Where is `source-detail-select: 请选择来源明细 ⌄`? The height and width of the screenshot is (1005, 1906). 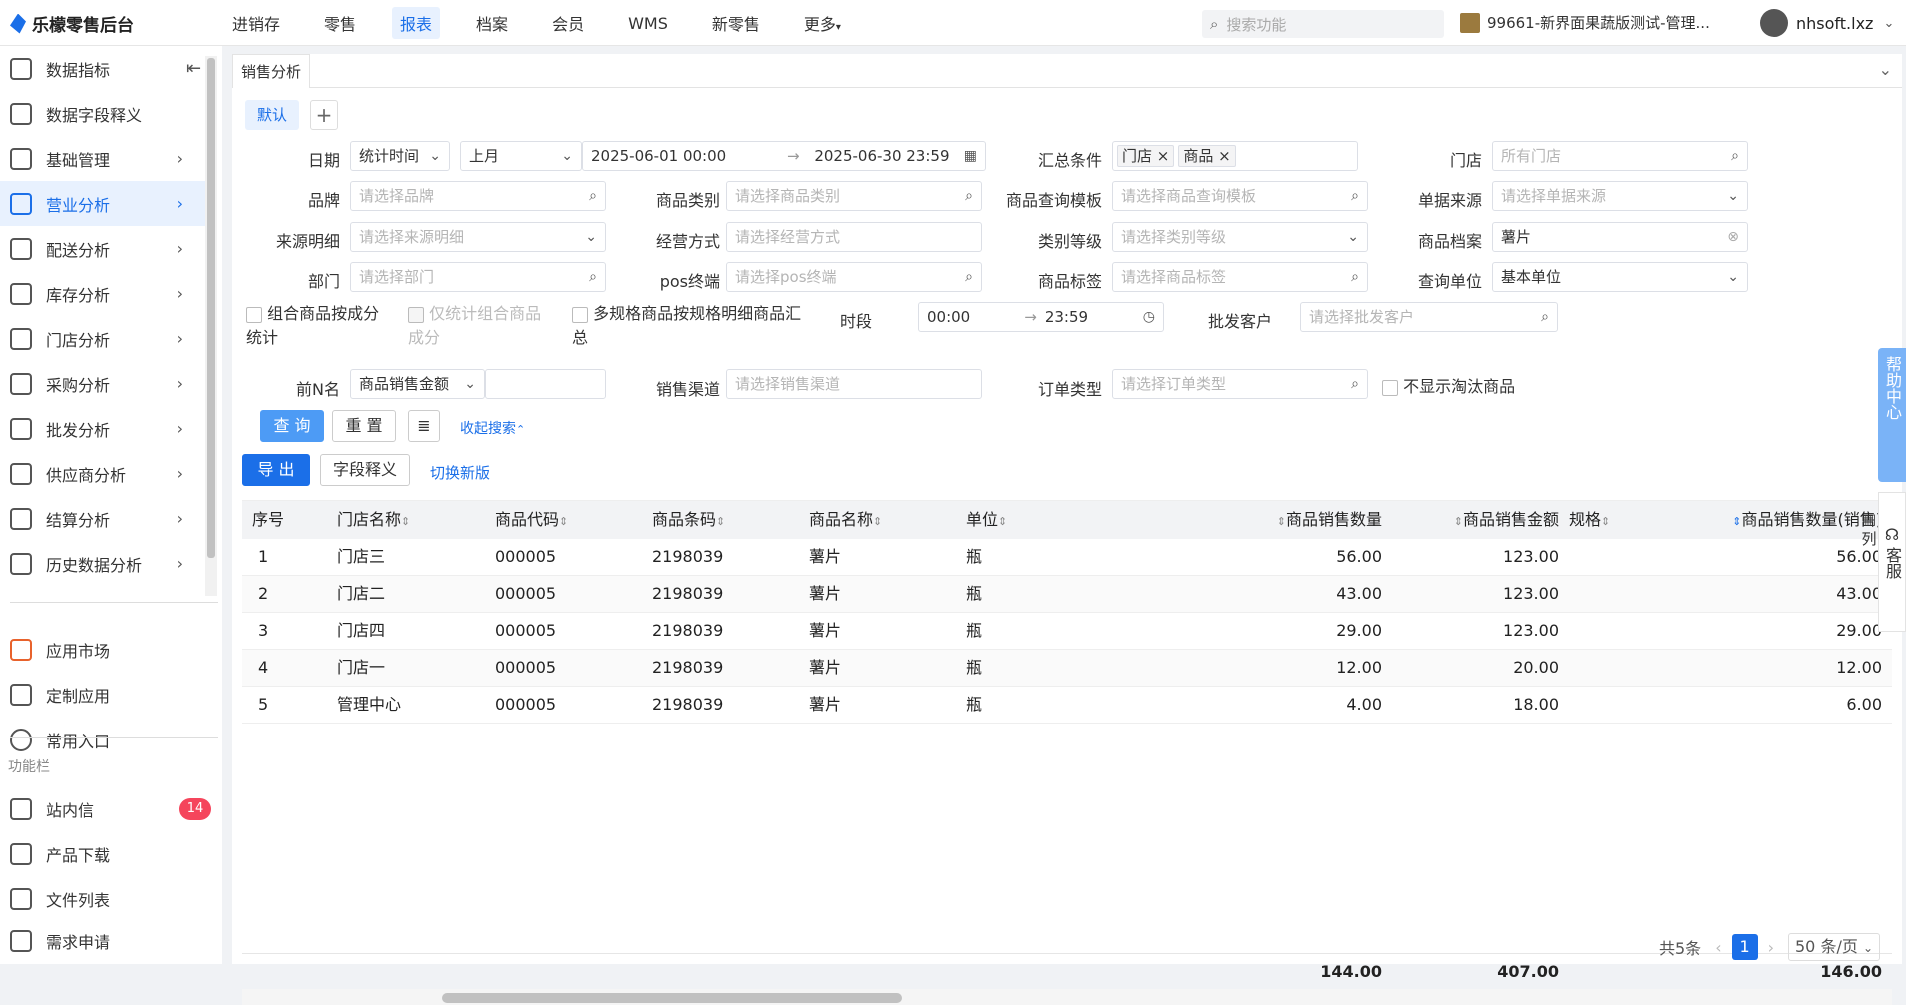
source-detail-select: 请选择来源明细 ⌄ is located at coordinates (478, 237).